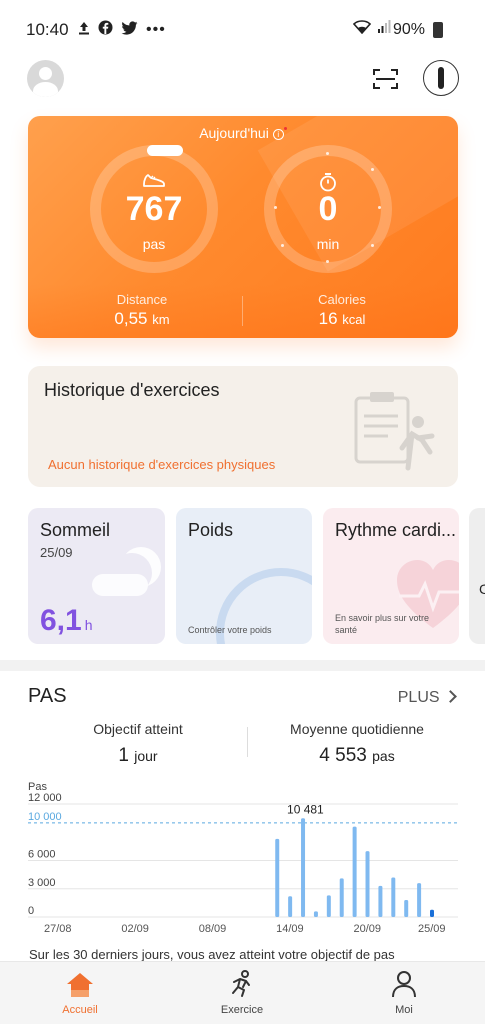 The height and width of the screenshot is (1024, 485). Describe the element at coordinates (244, 576) in the screenshot. I see `weight-card: Poids Contrôler votre poids` at that location.